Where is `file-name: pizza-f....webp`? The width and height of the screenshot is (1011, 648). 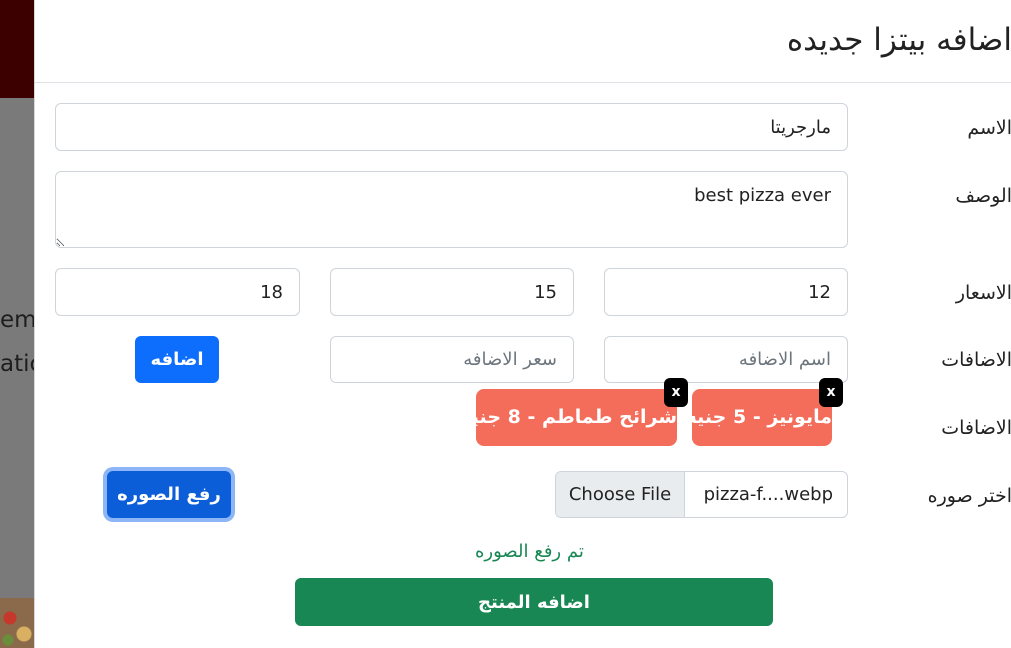
file-name: pizza-f....webp is located at coordinates (768, 494).